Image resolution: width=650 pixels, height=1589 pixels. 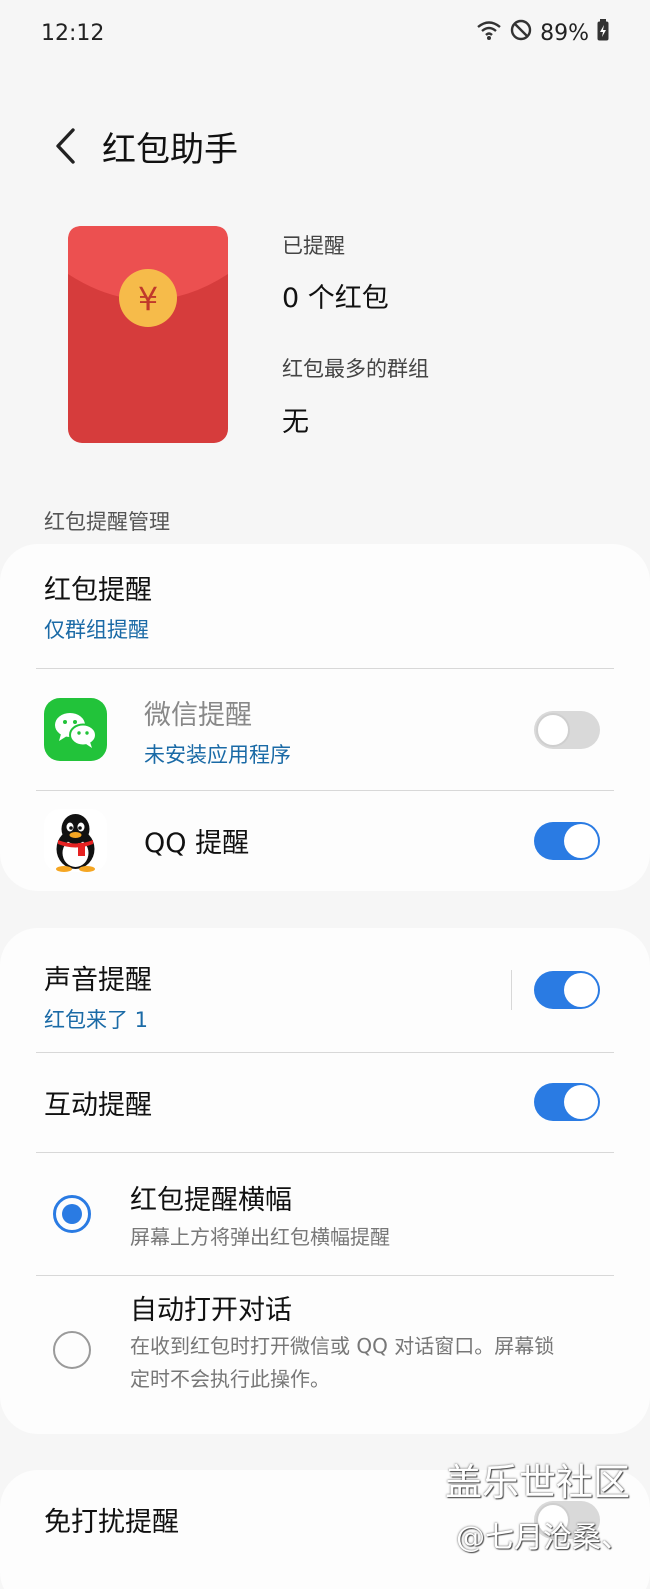 I want to click on app-header: 红包助手, so click(x=325, y=146).